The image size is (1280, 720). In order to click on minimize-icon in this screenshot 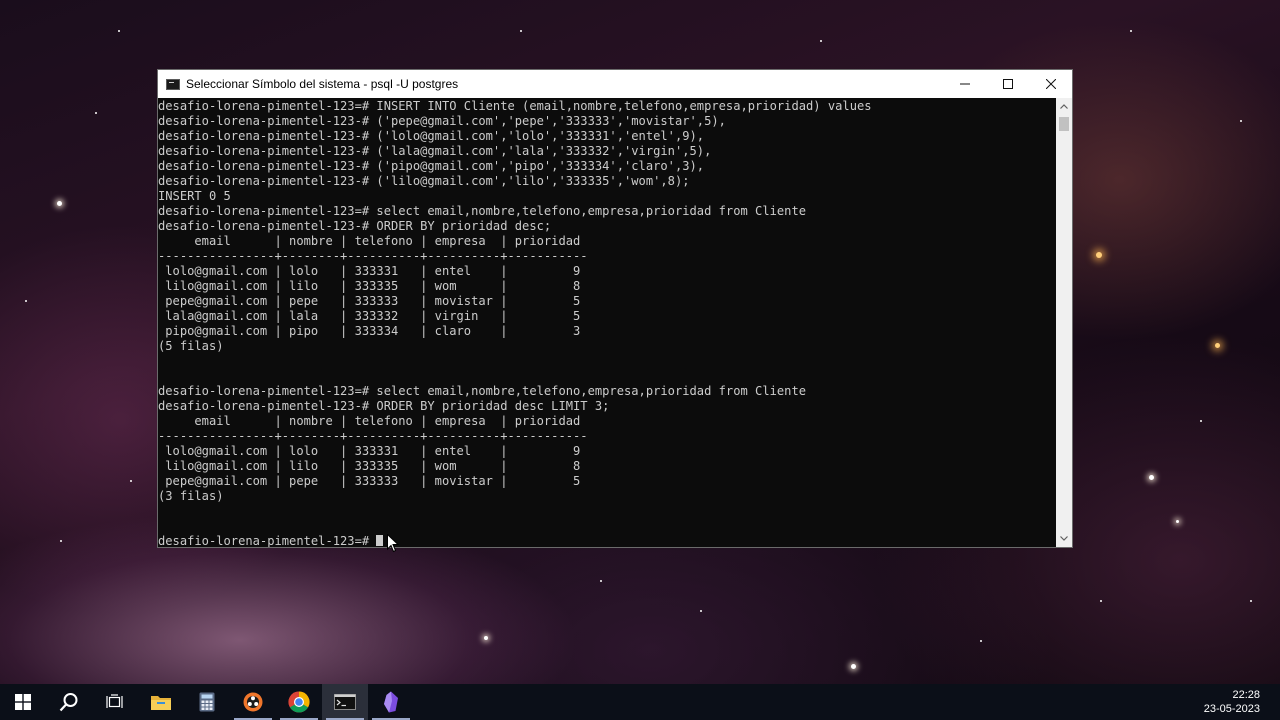, I will do `click(964, 84)`.